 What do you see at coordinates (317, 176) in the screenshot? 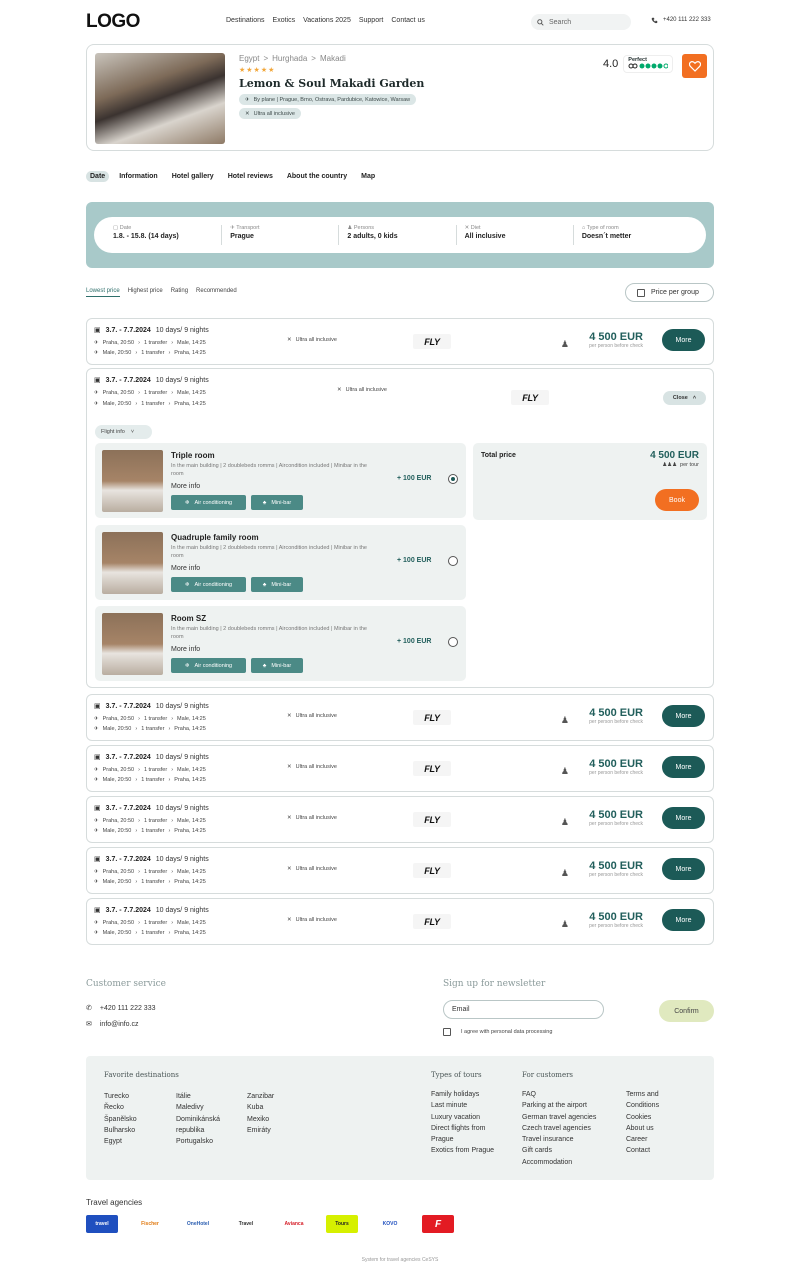
I see `tab-country: About the country` at bounding box center [317, 176].